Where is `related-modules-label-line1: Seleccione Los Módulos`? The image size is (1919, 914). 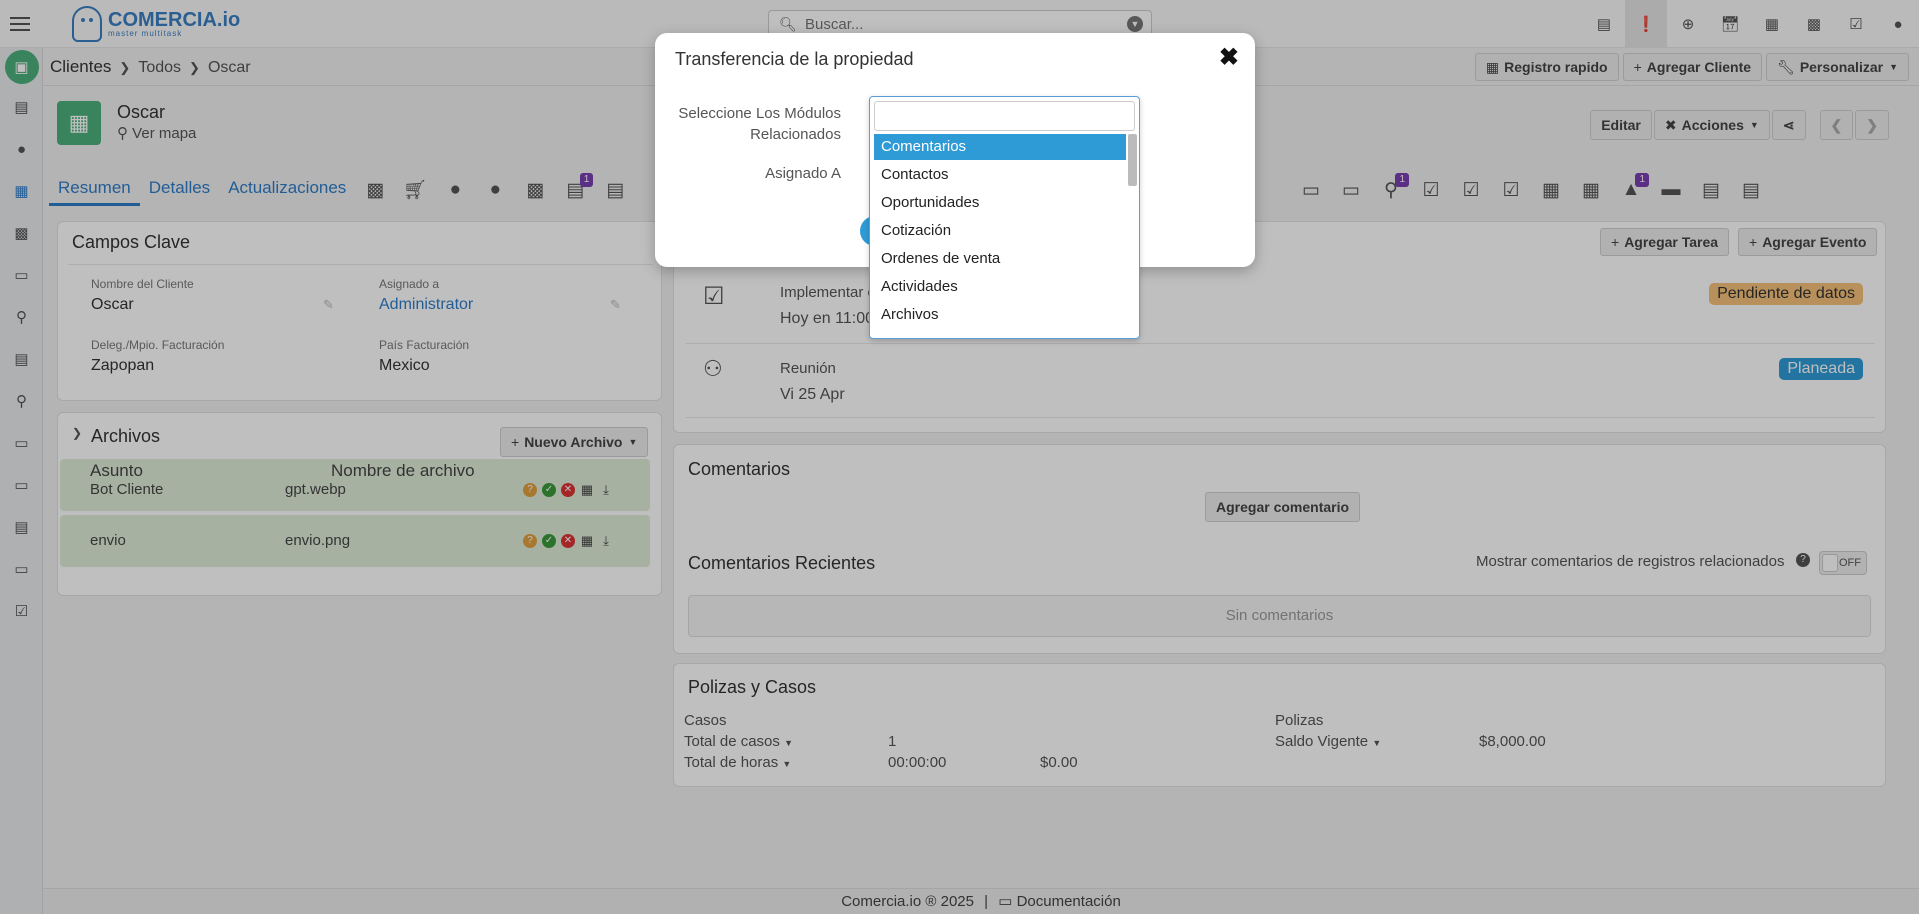 related-modules-label-line1: Seleccione Los Módulos is located at coordinates (759, 113).